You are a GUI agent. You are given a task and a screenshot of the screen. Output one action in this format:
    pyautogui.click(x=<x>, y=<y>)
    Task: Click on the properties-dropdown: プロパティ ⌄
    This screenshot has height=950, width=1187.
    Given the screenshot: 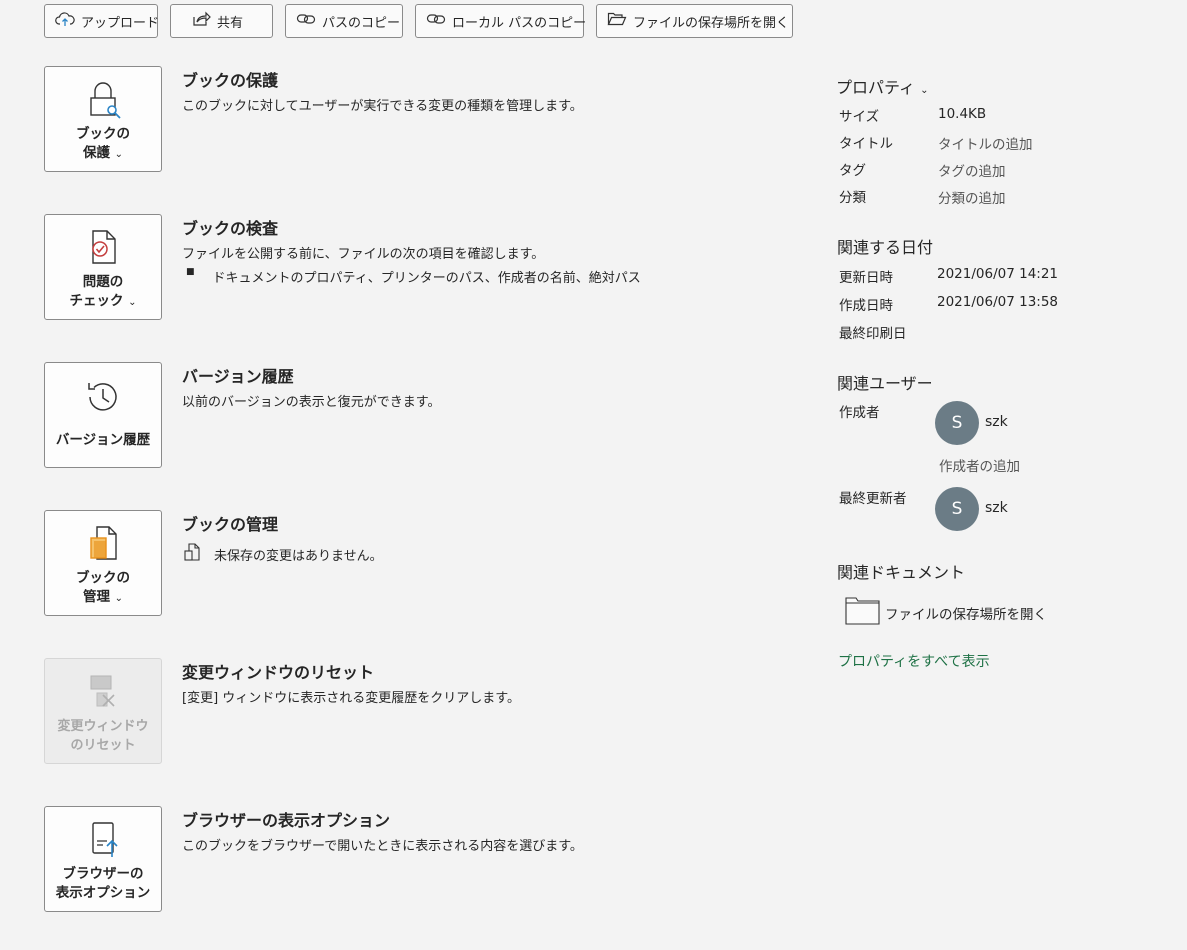 What is the action you would take?
    pyautogui.click(x=882, y=86)
    